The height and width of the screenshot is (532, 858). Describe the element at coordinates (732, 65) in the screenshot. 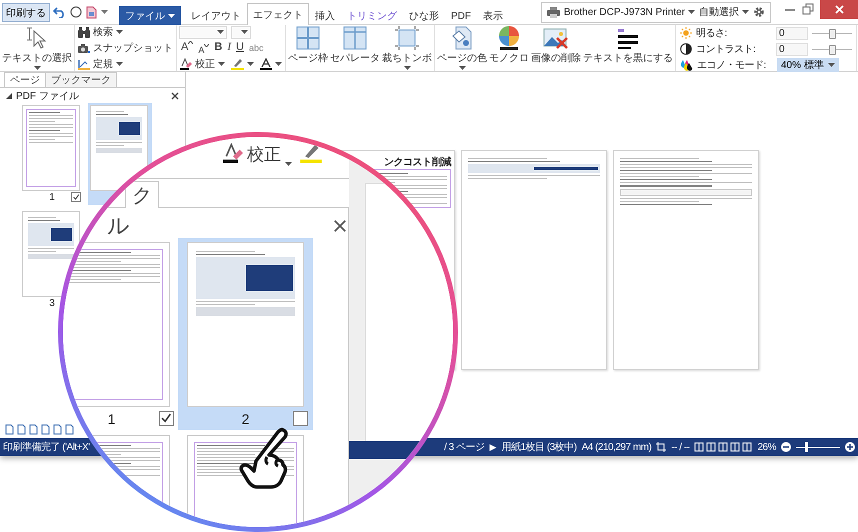

I see `eco-mode-label: エコノ・モード:` at that location.